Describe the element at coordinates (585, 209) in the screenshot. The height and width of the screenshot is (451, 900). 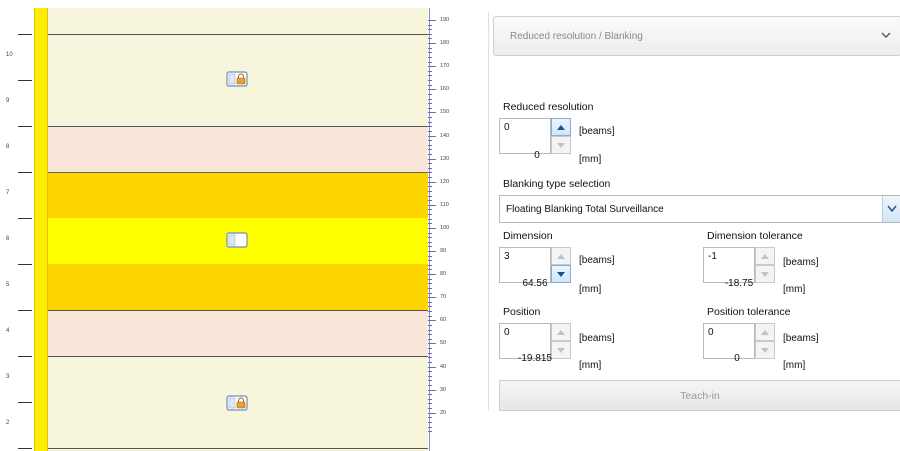
I see `blanking-type-value: Floating Blanking Total Surveillance` at that location.